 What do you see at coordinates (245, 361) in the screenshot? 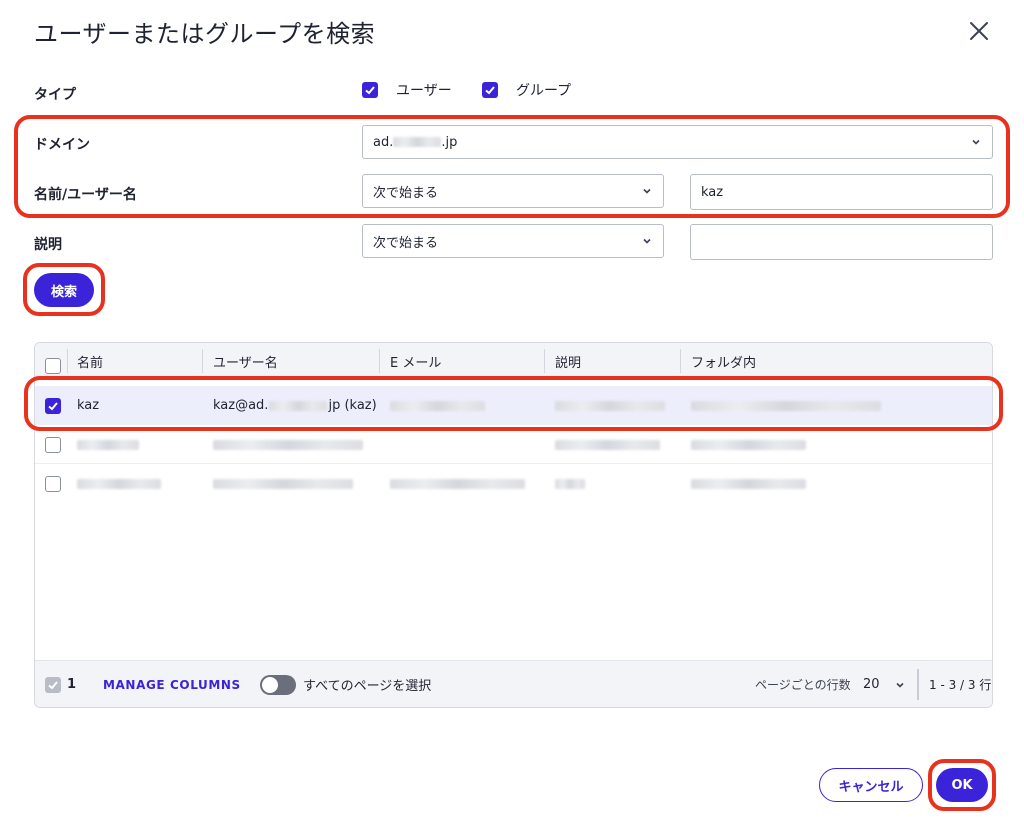
I see `column-username: ユーザー名` at bounding box center [245, 361].